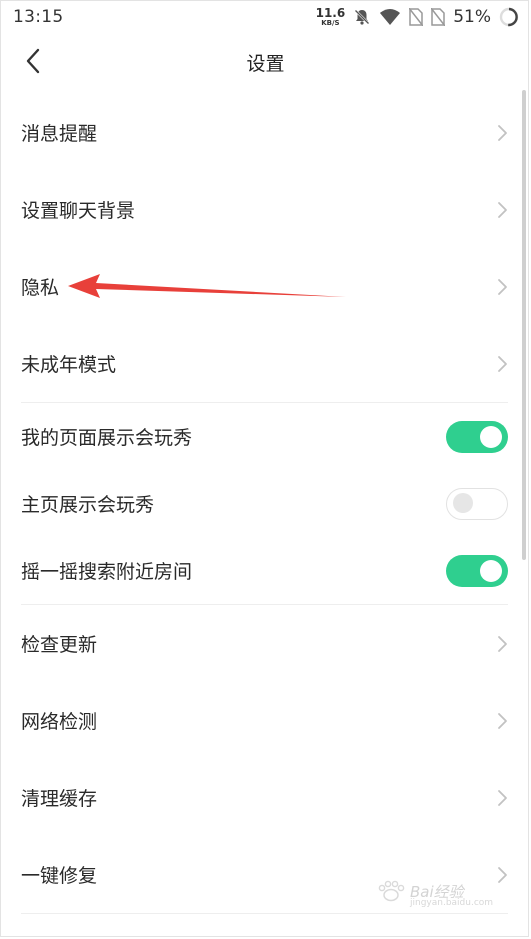 Image resolution: width=531 pixels, height=939 pixels. I want to click on settings-item-check-update: 检查更新, so click(260, 643).